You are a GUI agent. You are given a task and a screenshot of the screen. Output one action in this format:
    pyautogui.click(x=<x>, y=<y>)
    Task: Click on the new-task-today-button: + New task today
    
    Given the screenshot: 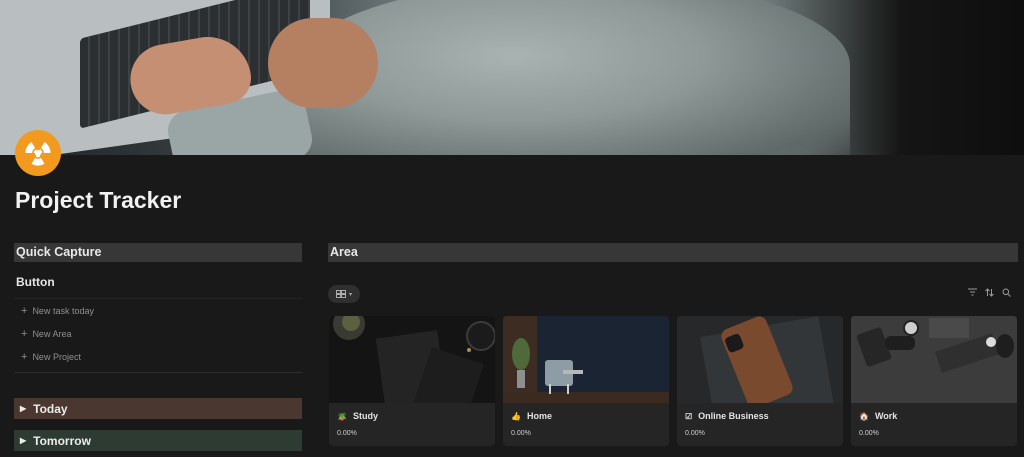 What is the action you would take?
    pyautogui.click(x=158, y=310)
    